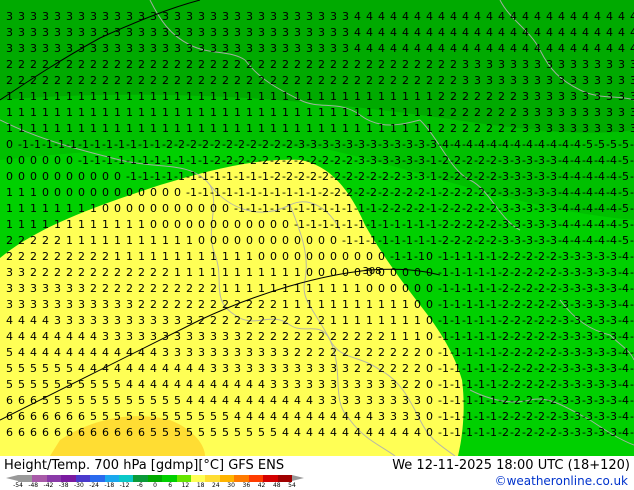  Describe the element at coordinates (632, 160) in the screenshot. I see `temperature-value: -5` at that location.